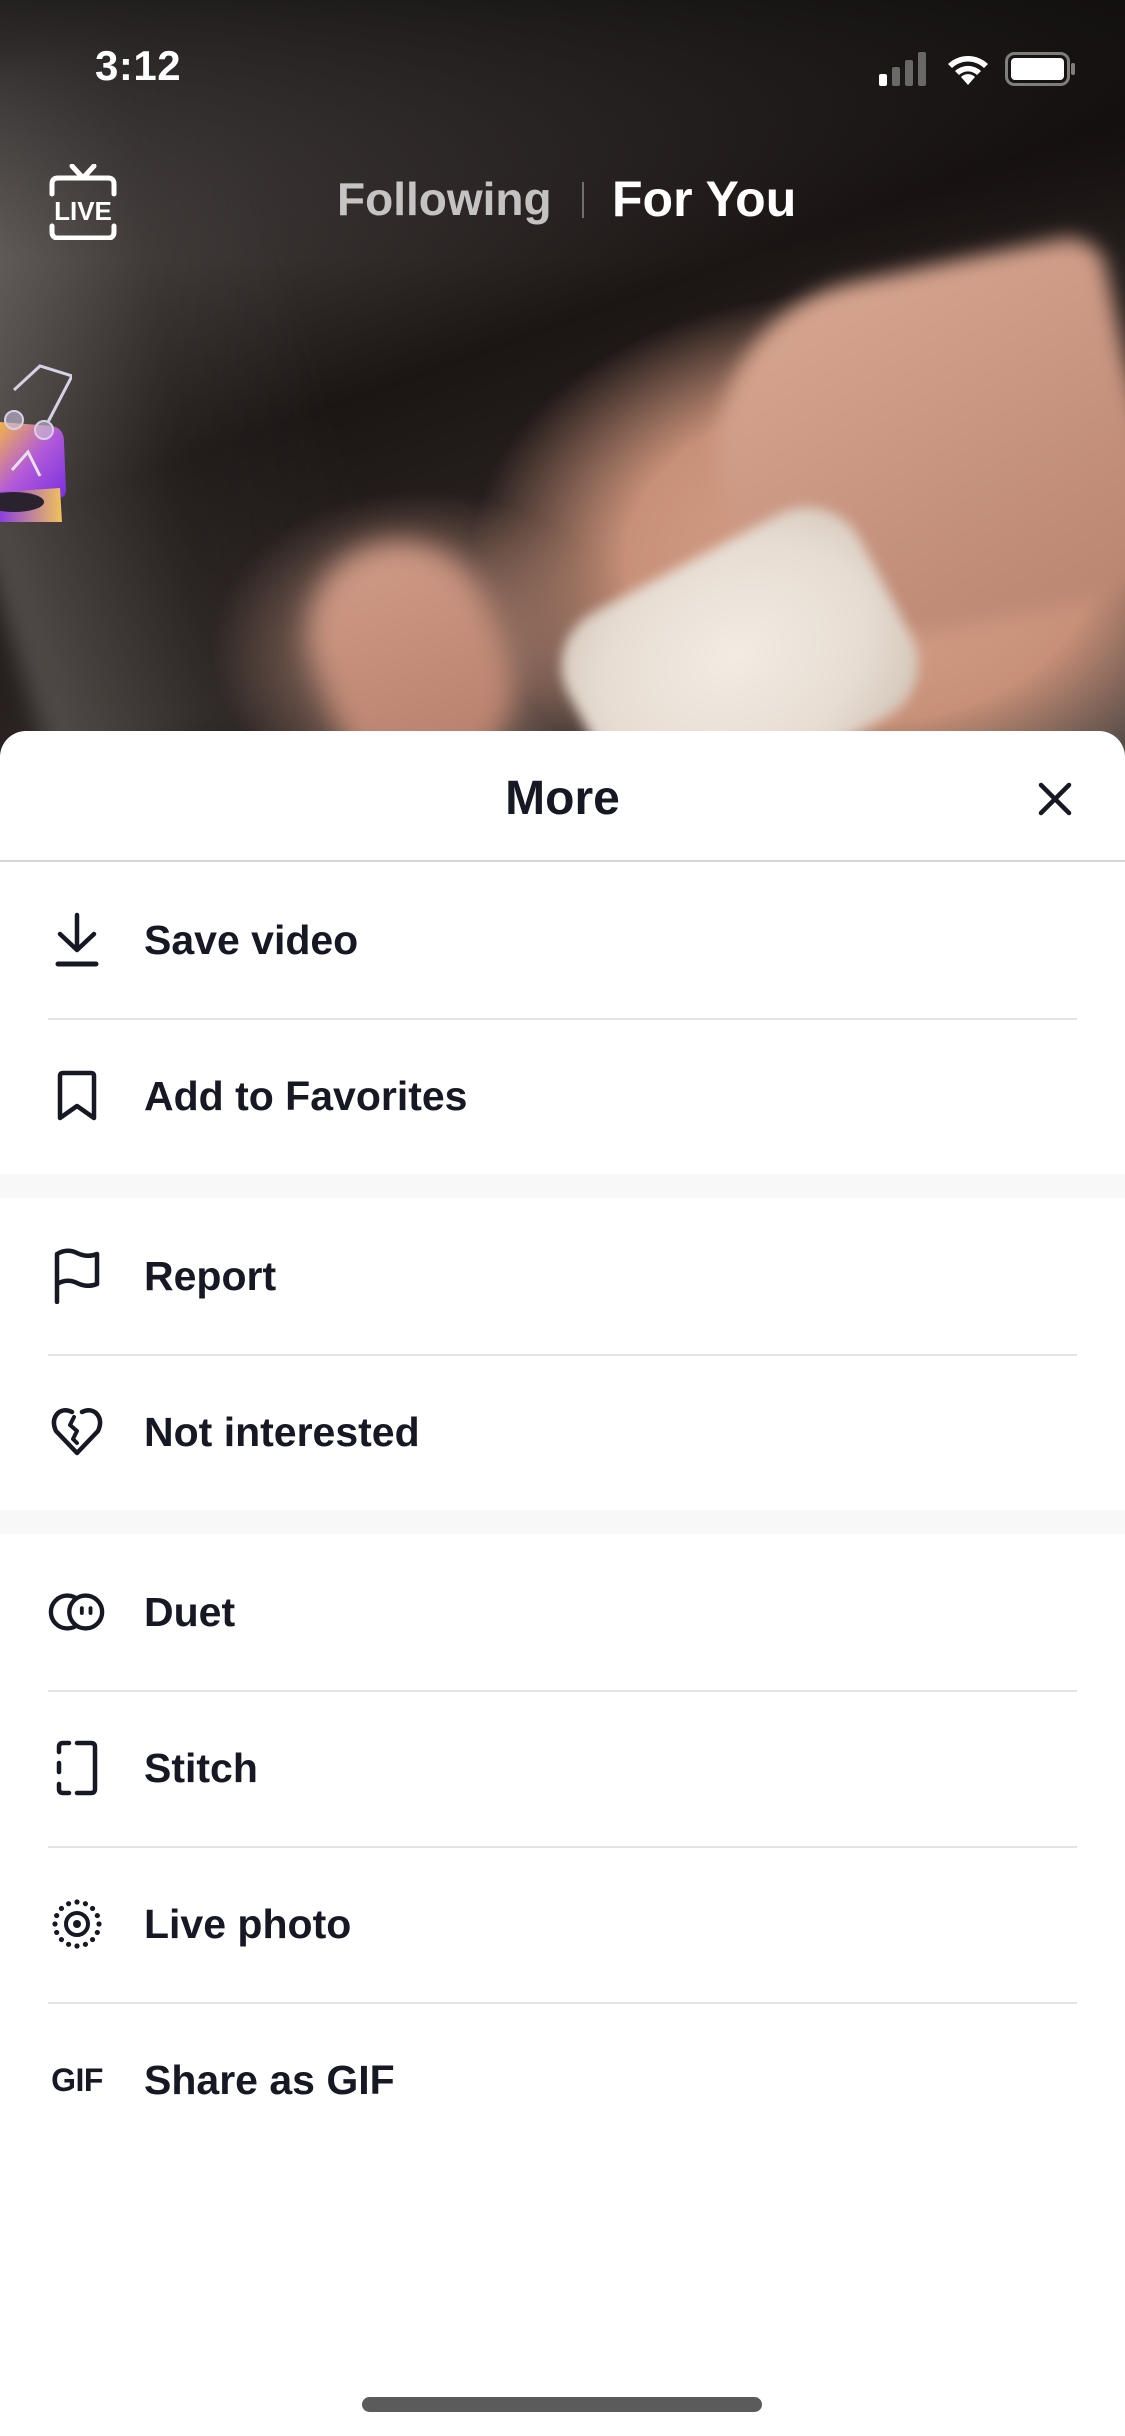  Describe the element at coordinates (77, 1924) in the screenshot. I see `live-photo-icon` at that location.